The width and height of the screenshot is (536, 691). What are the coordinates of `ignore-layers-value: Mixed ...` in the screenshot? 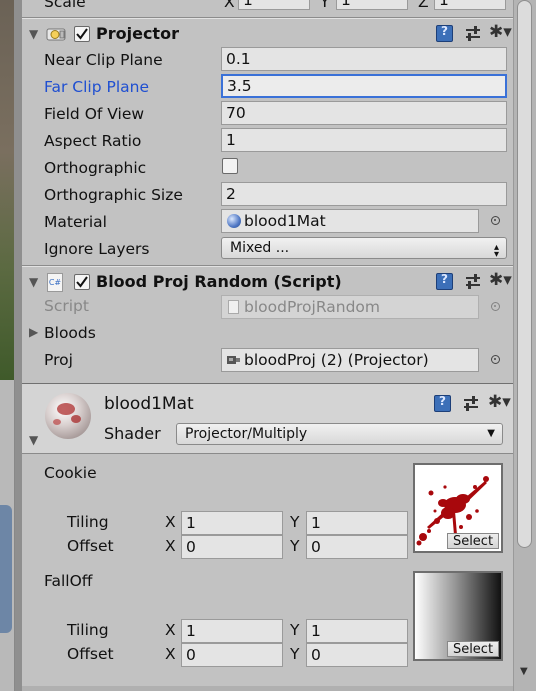 It's located at (260, 248).